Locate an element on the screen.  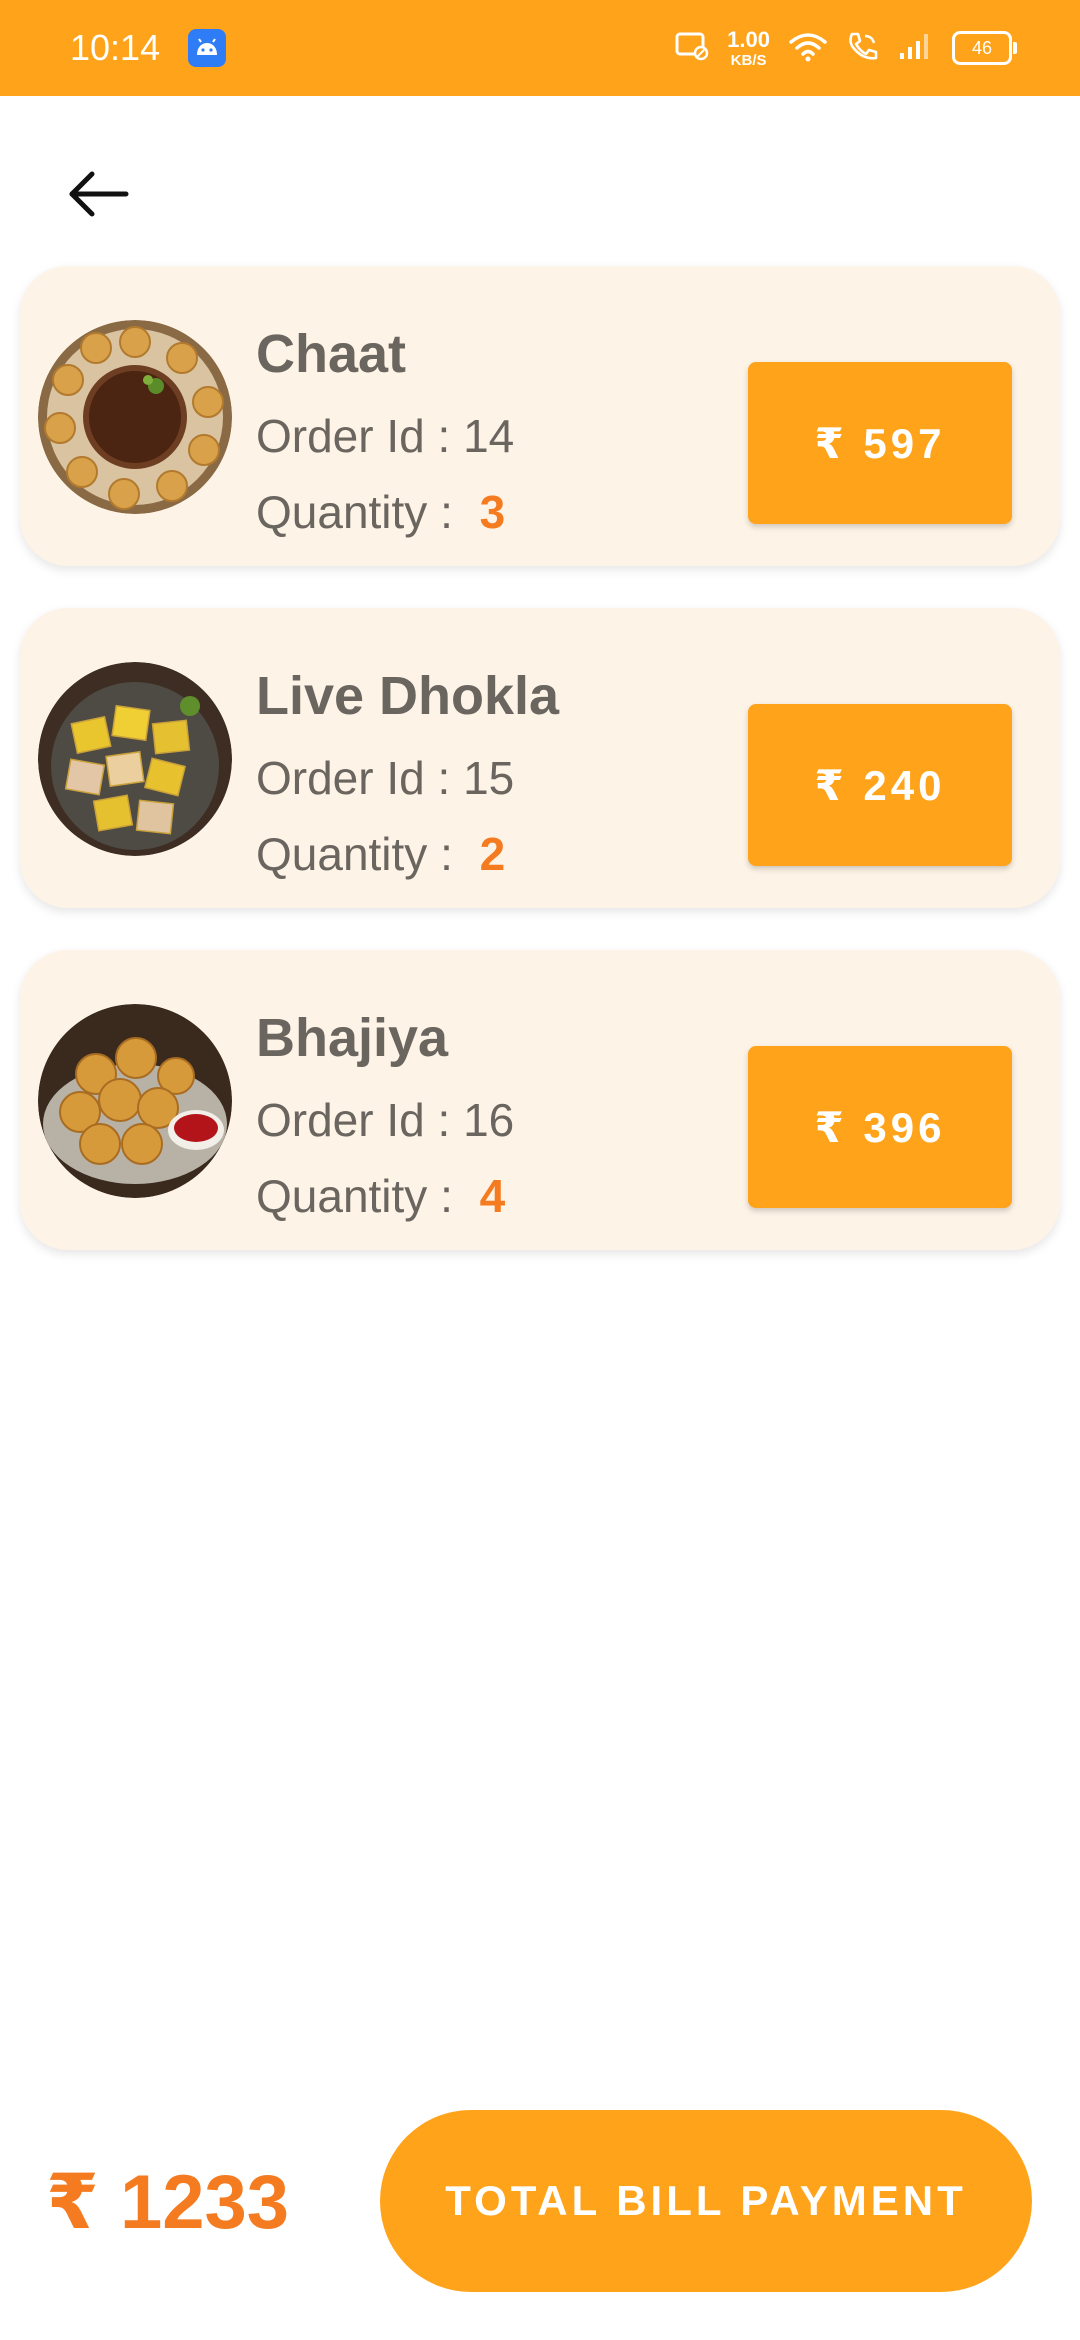
dhokla-image is located at coordinates (135, 759).